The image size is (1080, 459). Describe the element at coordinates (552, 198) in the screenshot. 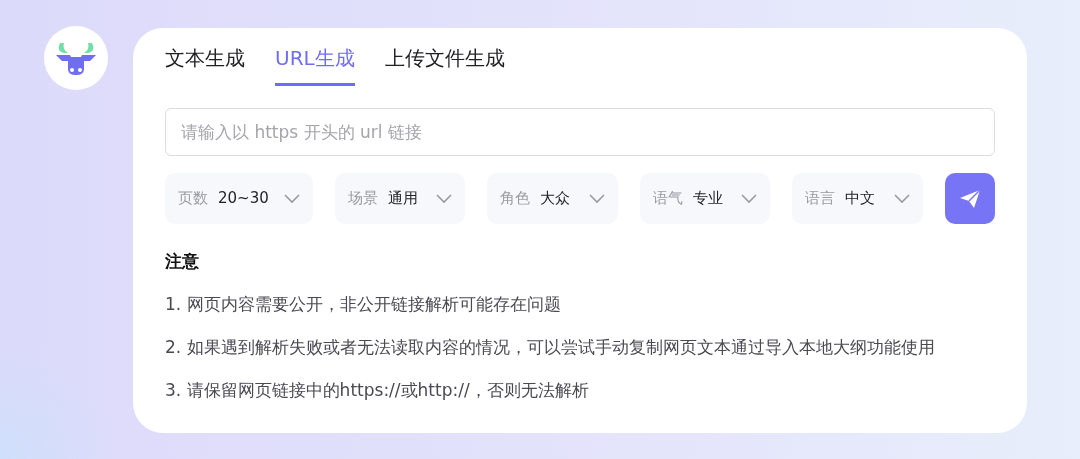

I see `option-select: 角色 大众` at that location.